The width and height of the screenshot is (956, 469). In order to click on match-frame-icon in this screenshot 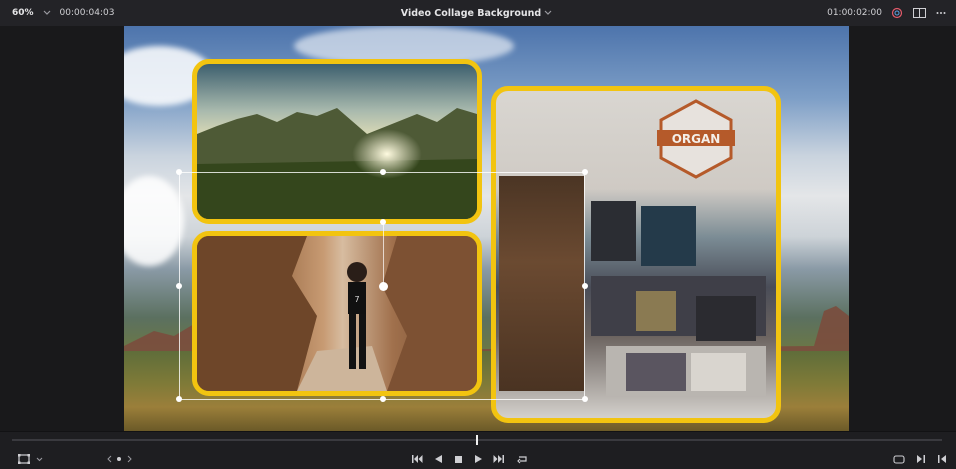, I will do `click(899, 459)`.